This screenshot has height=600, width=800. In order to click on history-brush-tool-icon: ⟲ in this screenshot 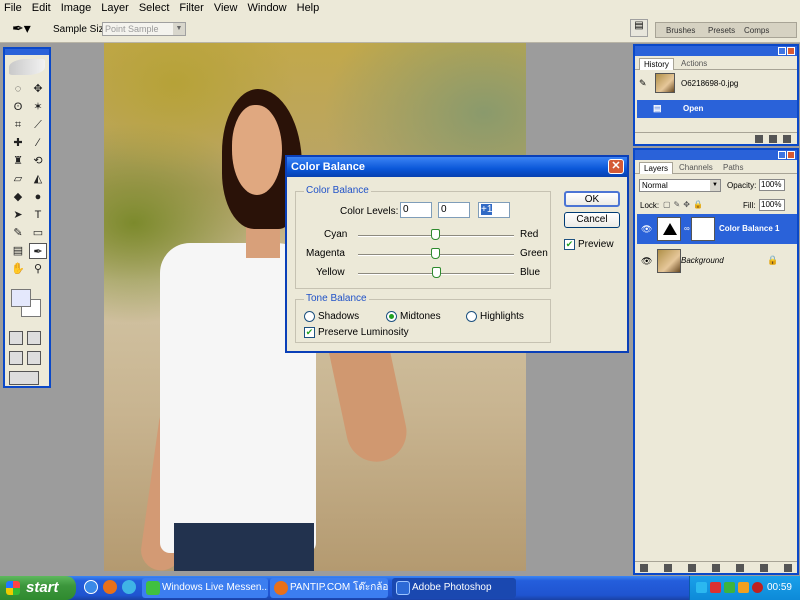, I will do `click(38, 161)`.